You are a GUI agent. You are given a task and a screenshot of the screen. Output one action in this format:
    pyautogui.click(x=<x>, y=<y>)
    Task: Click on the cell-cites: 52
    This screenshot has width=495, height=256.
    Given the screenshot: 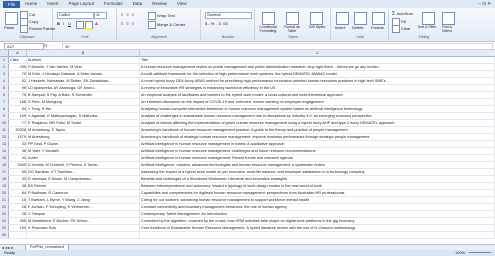 What is the action you would take?
    pyautogui.click(x=18, y=81)
    